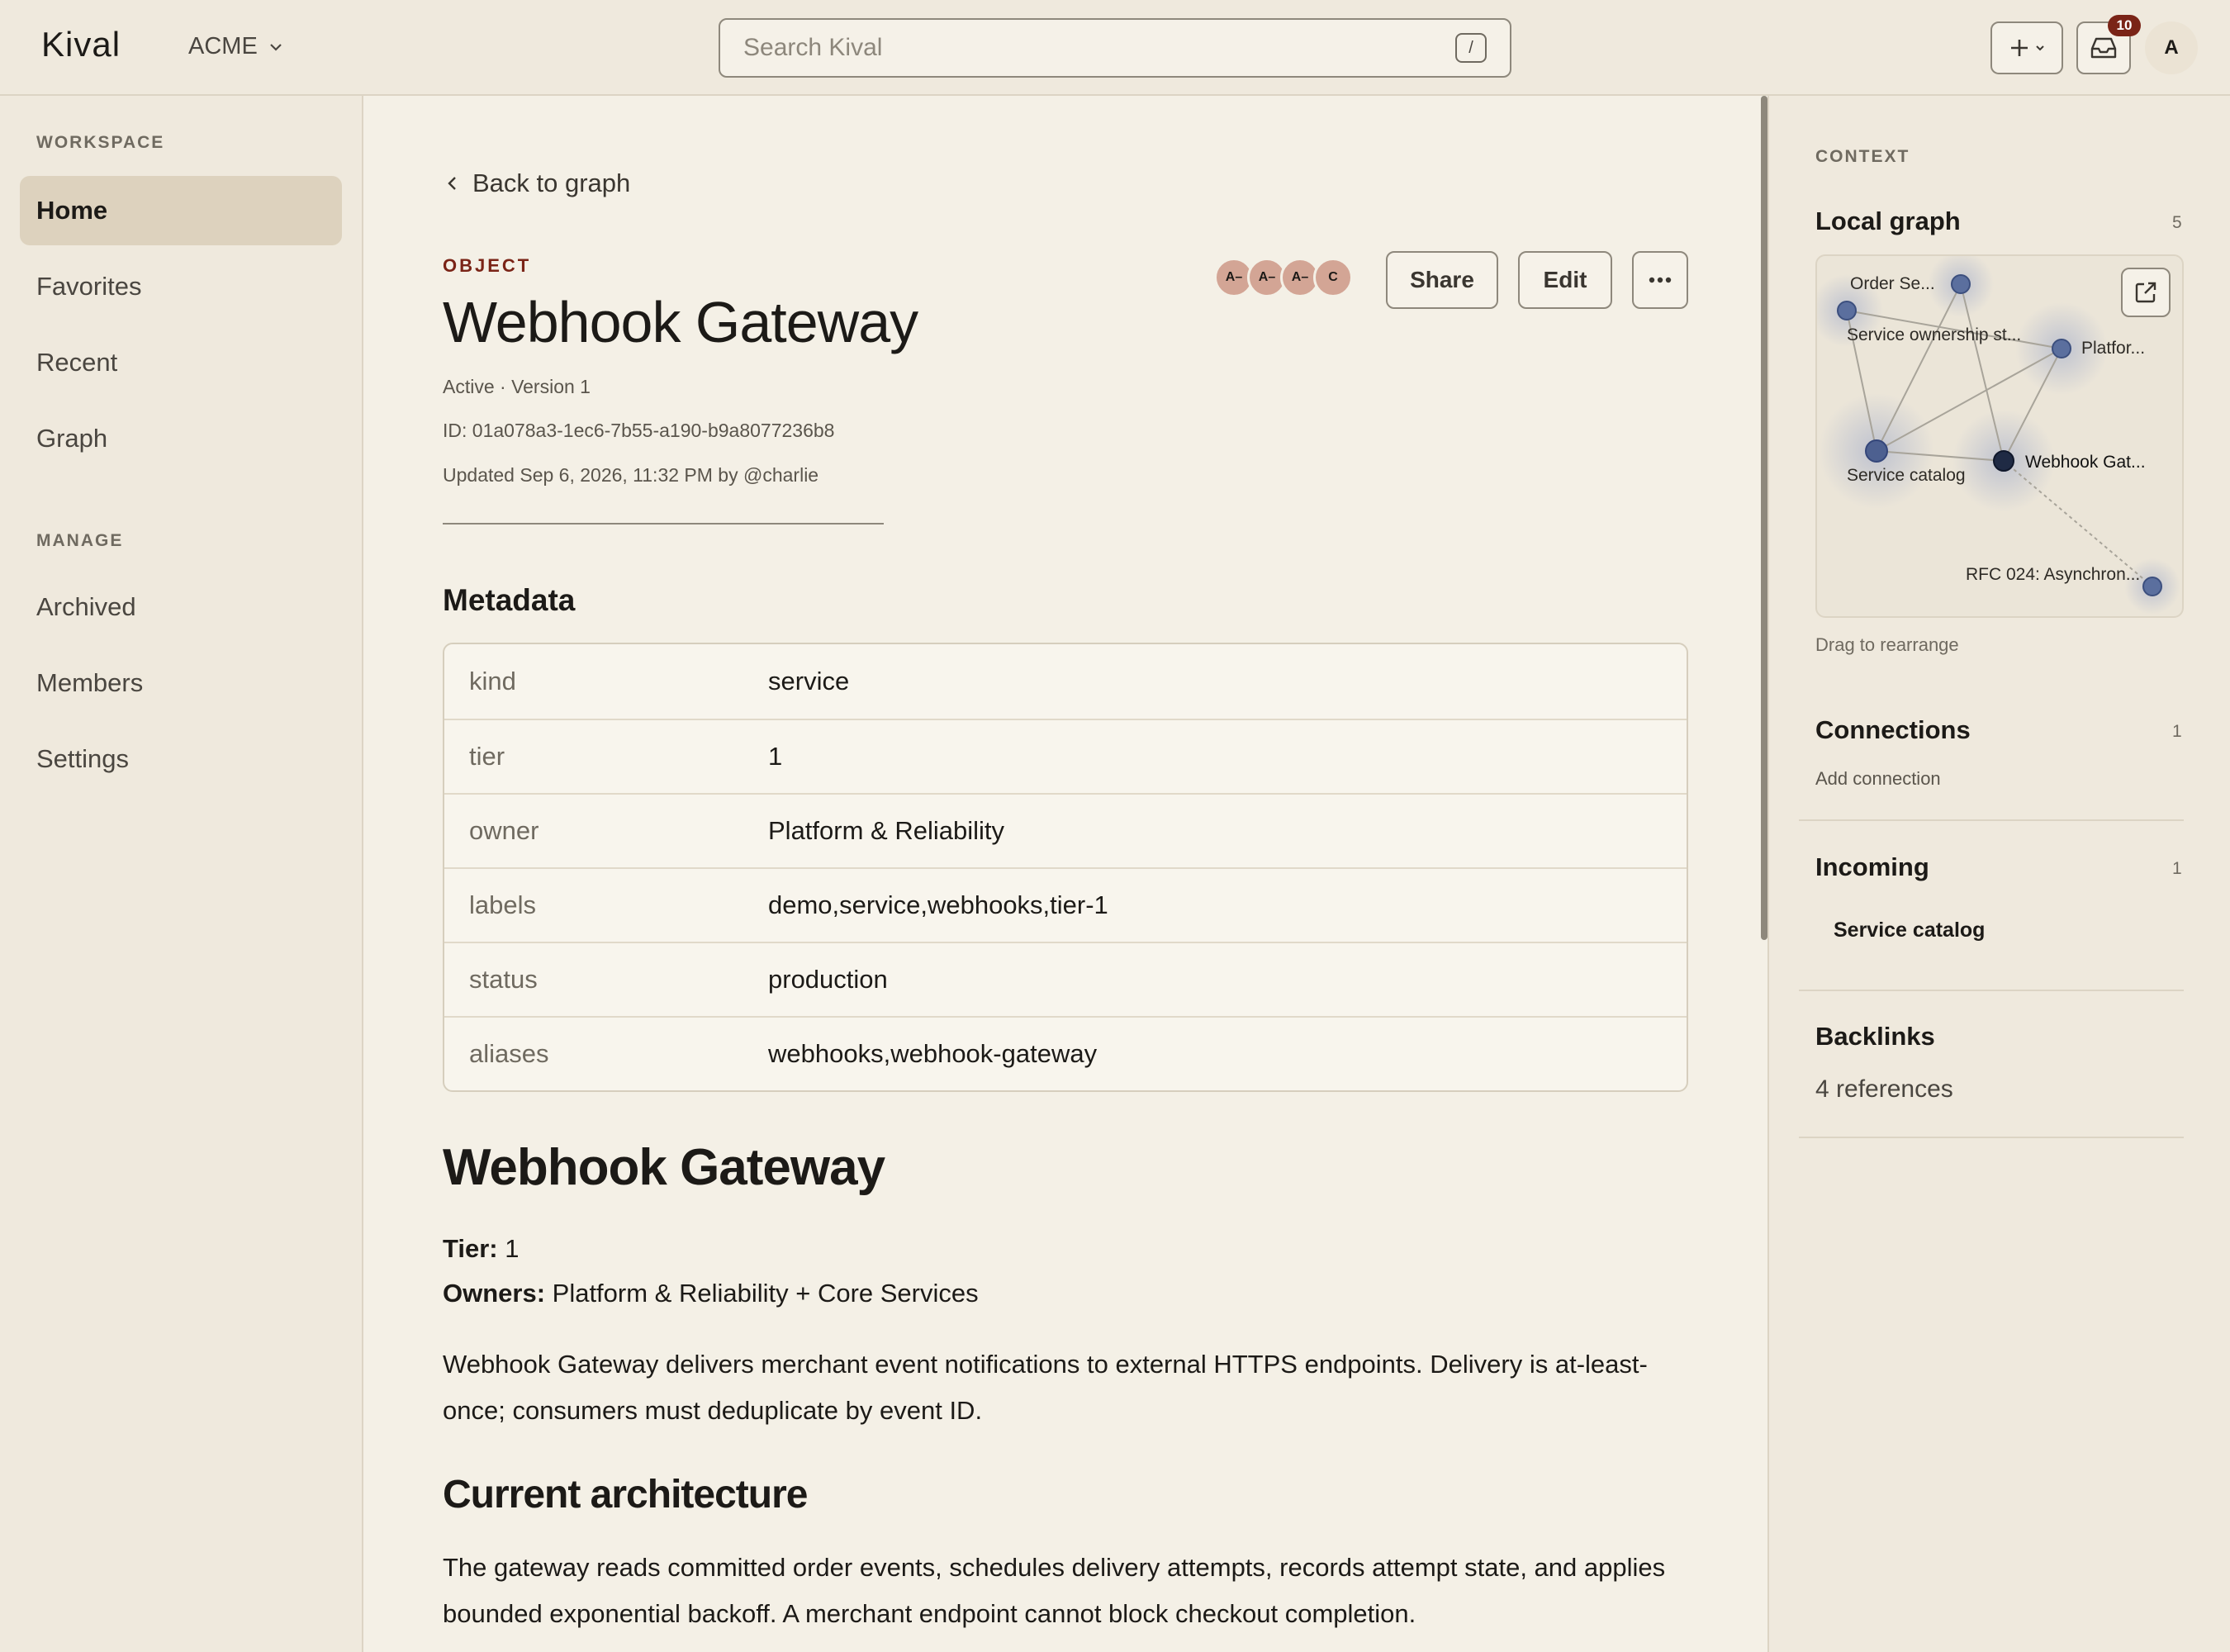 Image resolution: width=2230 pixels, height=1652 pixels. What do you see at coordinates (1909, 930) in the screenshot?
I see `incoming-link-item: Service catalog` at bounding box center [1909, 930].